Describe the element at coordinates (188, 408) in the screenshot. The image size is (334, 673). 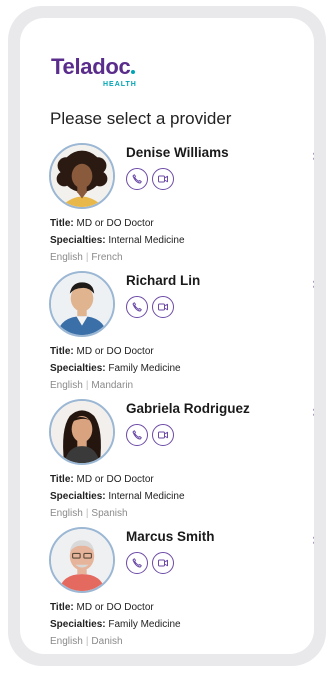
I see `provider-name: Gabriela Rodriguez` at that location.